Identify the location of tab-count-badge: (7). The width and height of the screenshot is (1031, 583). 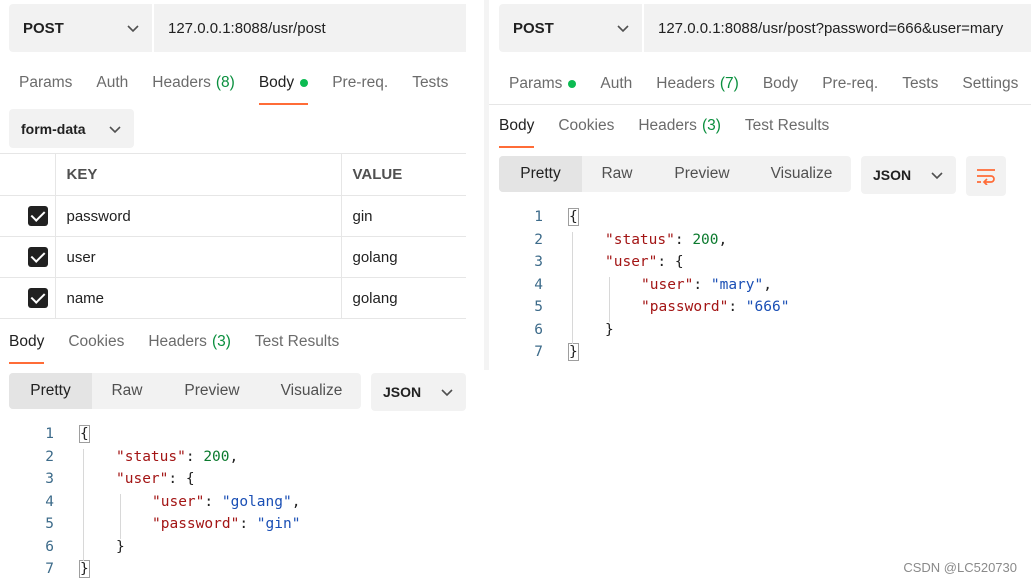
(729, 83).